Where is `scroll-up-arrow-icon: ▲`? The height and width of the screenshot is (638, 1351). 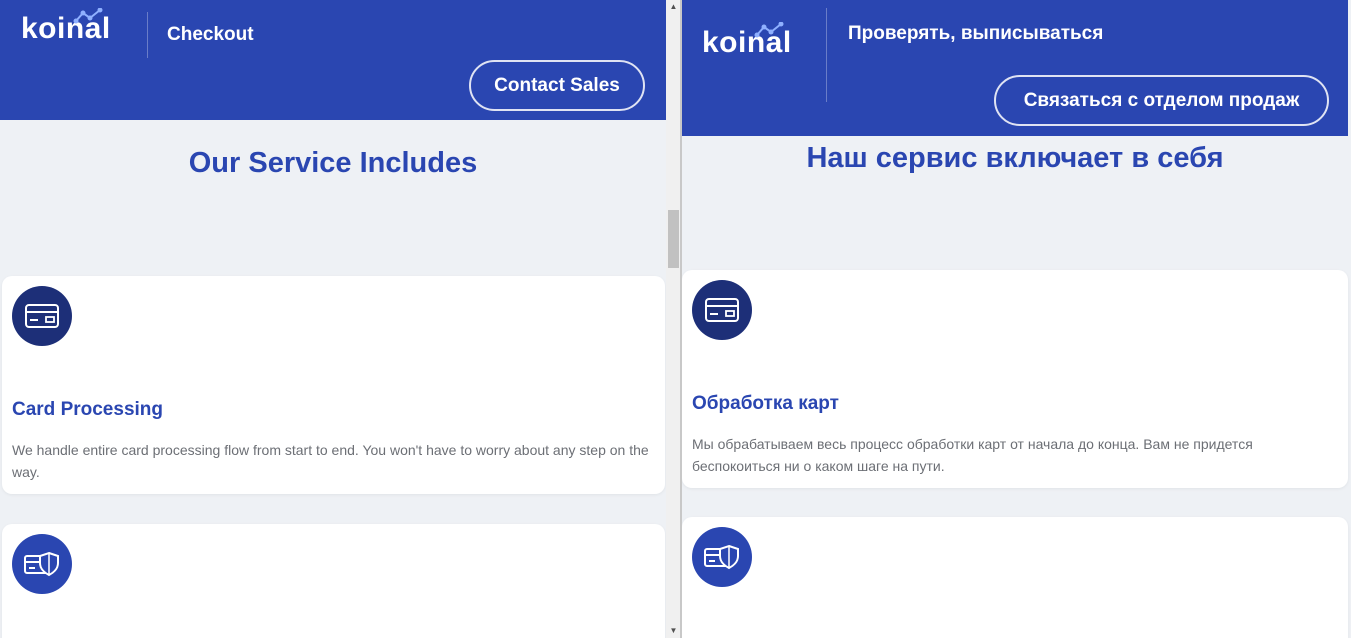
scroll-up-arrow-icon: ▲ is located at coordinates (673, 7).